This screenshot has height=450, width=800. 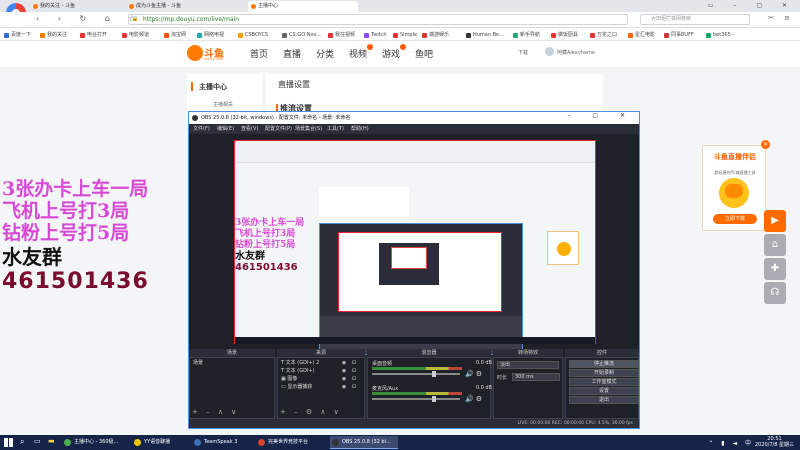 What do you see at coordinates (752, 6) in the screenshot?
I see `window-controls: ▭ – ▢ ✕` at bounding box center [752, 6].